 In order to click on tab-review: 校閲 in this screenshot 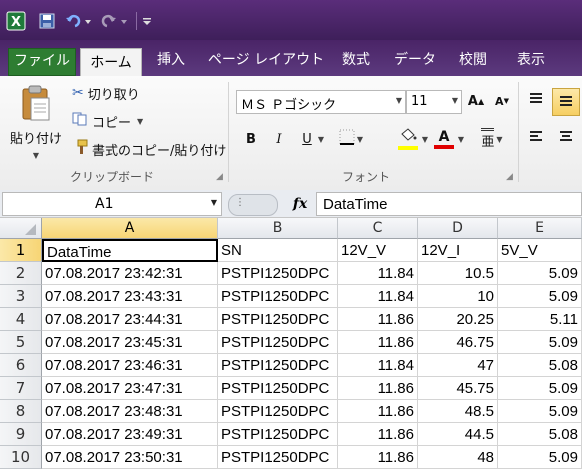, I will do `click(473, 61)`.